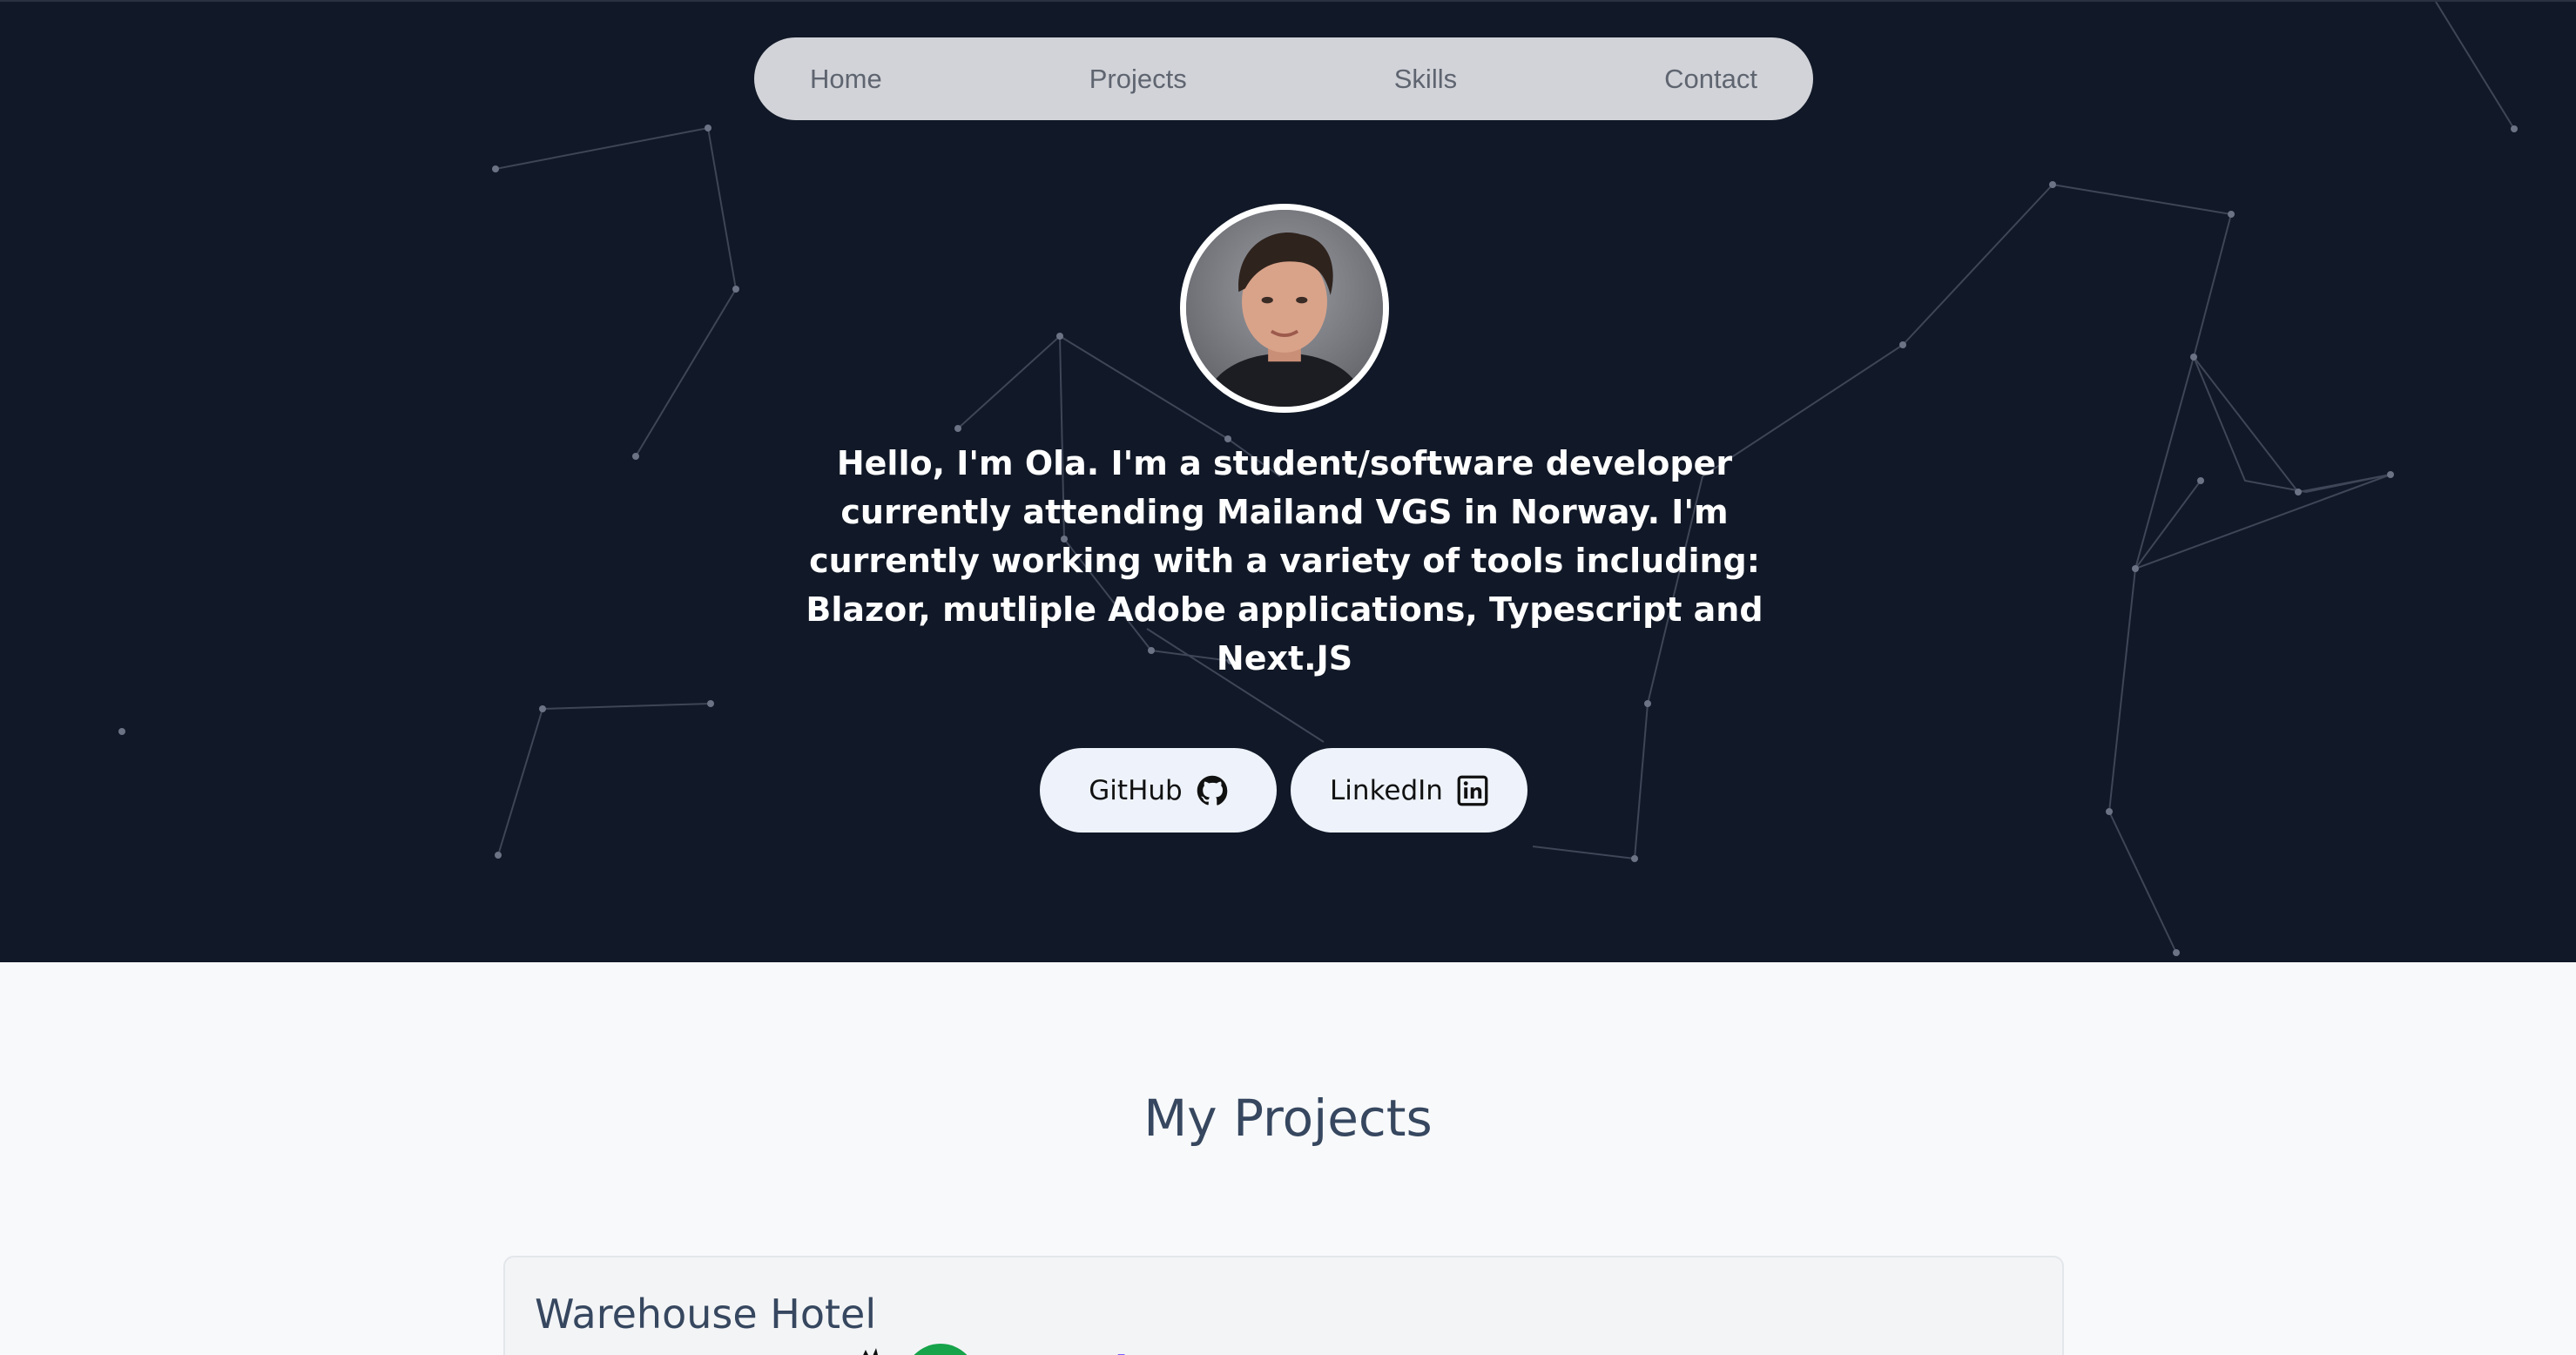 This screenshot has height=1355, width=2576. Describe the element at coordinates (1288, 1118) in the screenshot. I see `projects-section-title: My Projects` at that location.